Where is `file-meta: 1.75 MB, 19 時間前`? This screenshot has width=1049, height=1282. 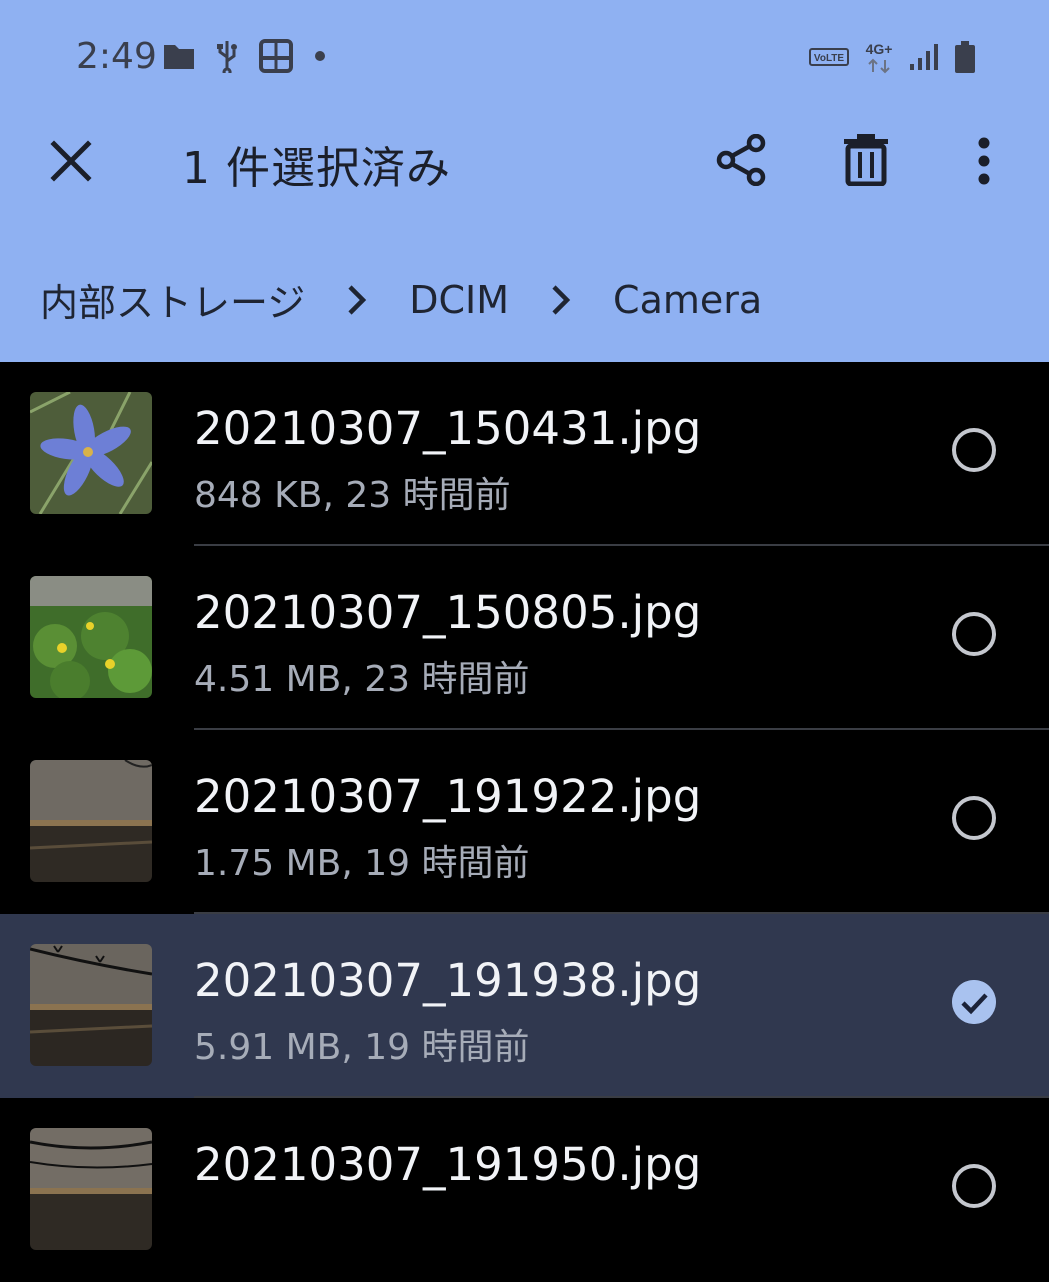
file-meta: 1.75 MB, 19 時間前 is located at coordinates (362, 863).